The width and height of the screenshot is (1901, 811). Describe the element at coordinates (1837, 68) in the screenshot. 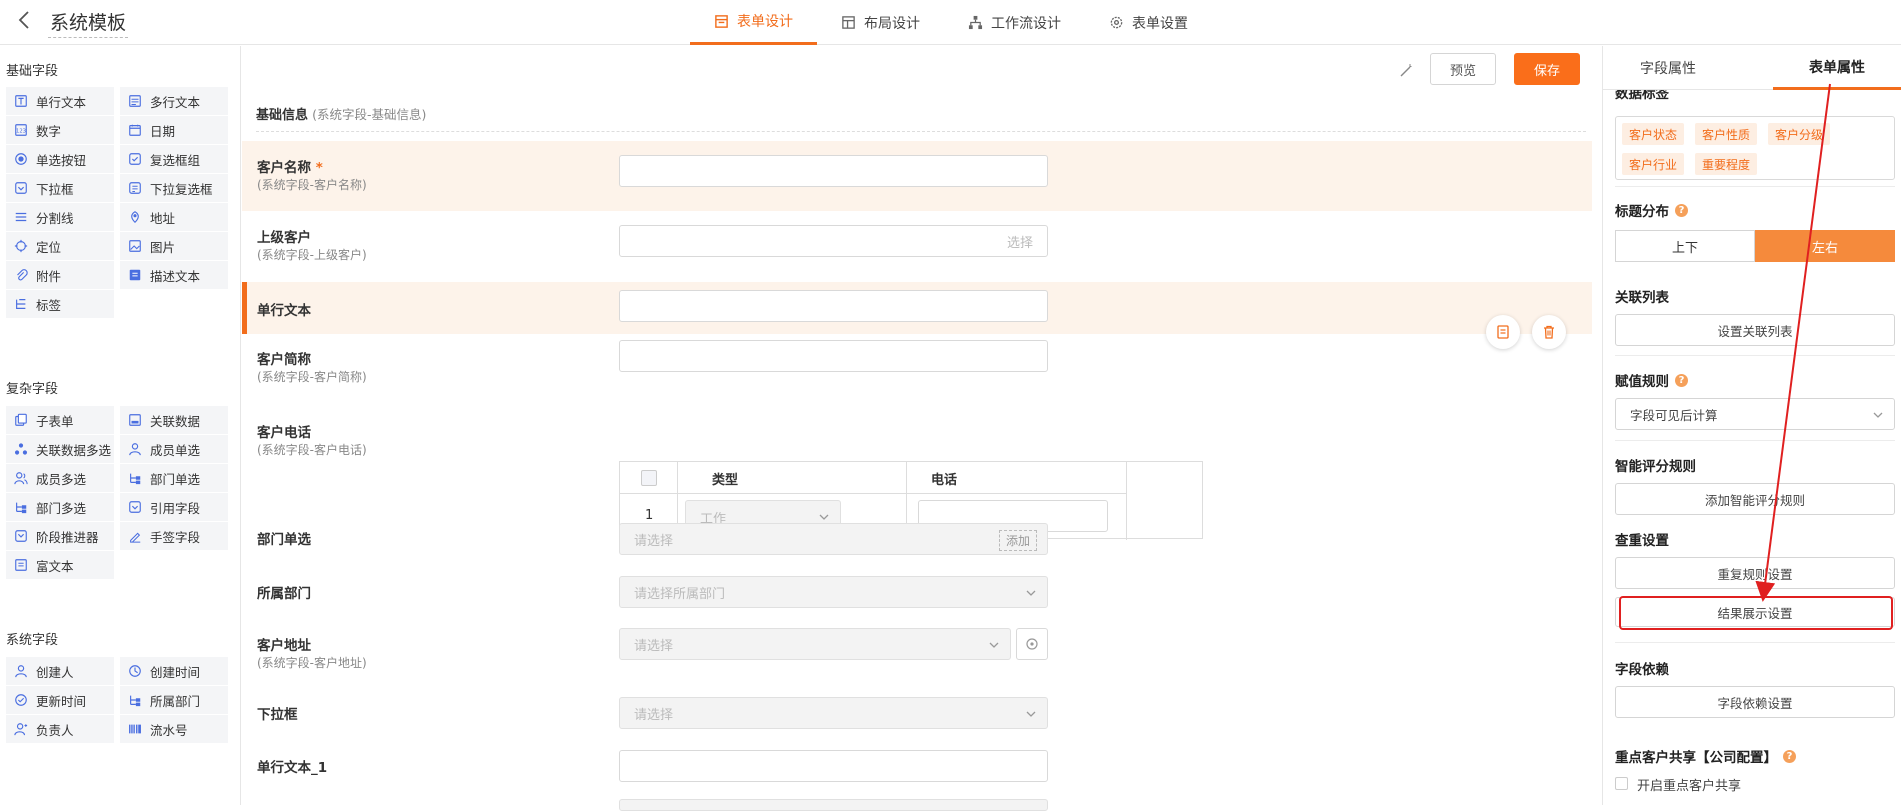

I see `tab-form-properties: 表单属性` at that location.